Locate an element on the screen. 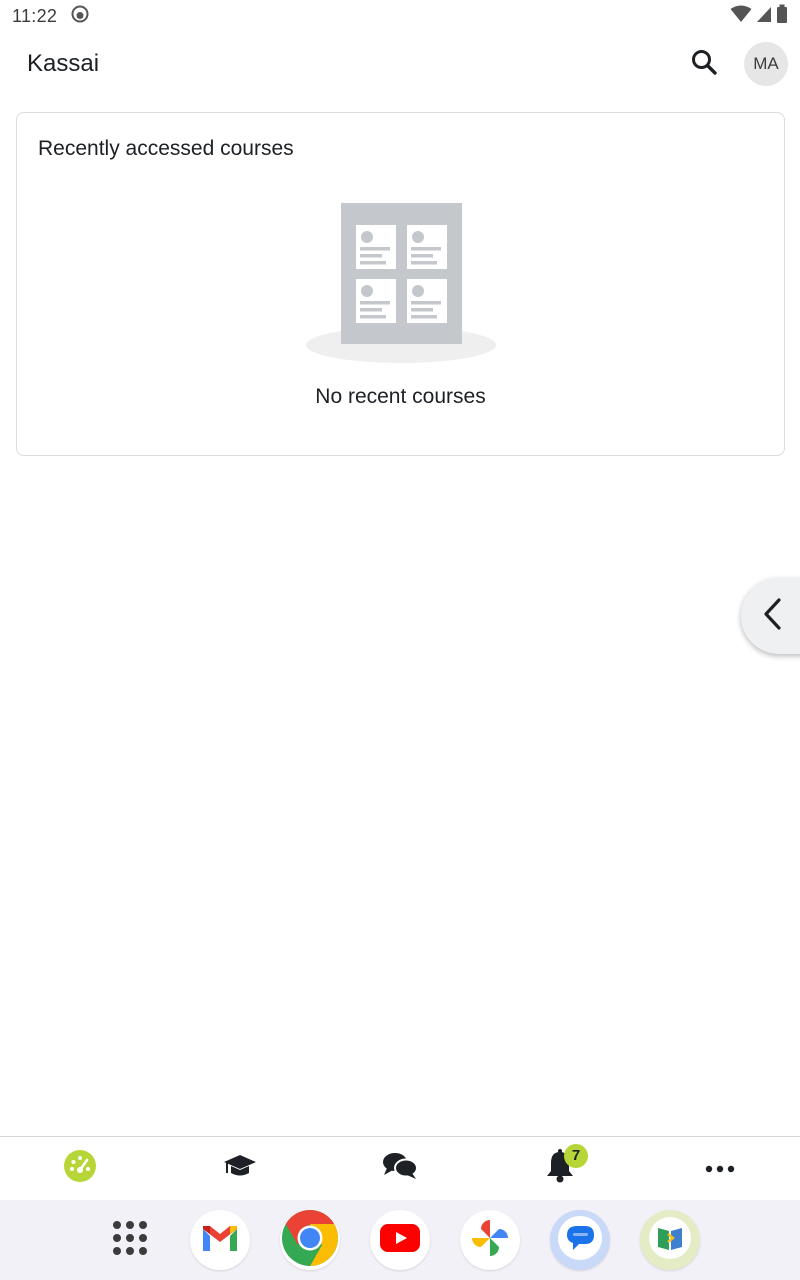 This screenshot has height=1280, width=800. search-button is located at coordinates (704, 64).